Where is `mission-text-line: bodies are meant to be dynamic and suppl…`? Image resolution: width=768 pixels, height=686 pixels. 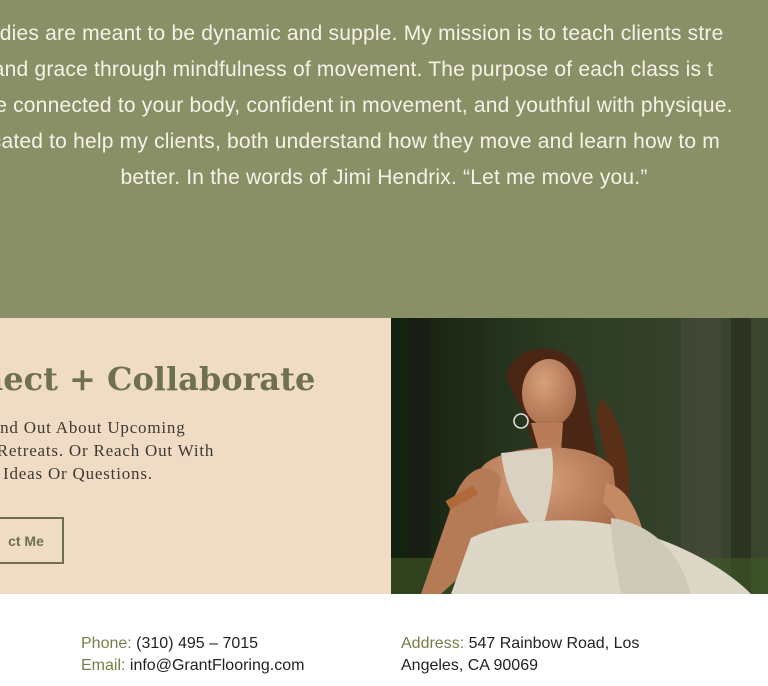 mission-text-line: bodies are meant to be dynamic and suppl… is located at coordinates (362, 33).